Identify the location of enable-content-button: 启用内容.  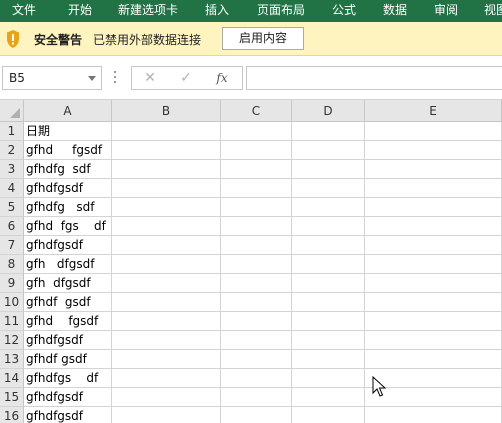
(263, 38).